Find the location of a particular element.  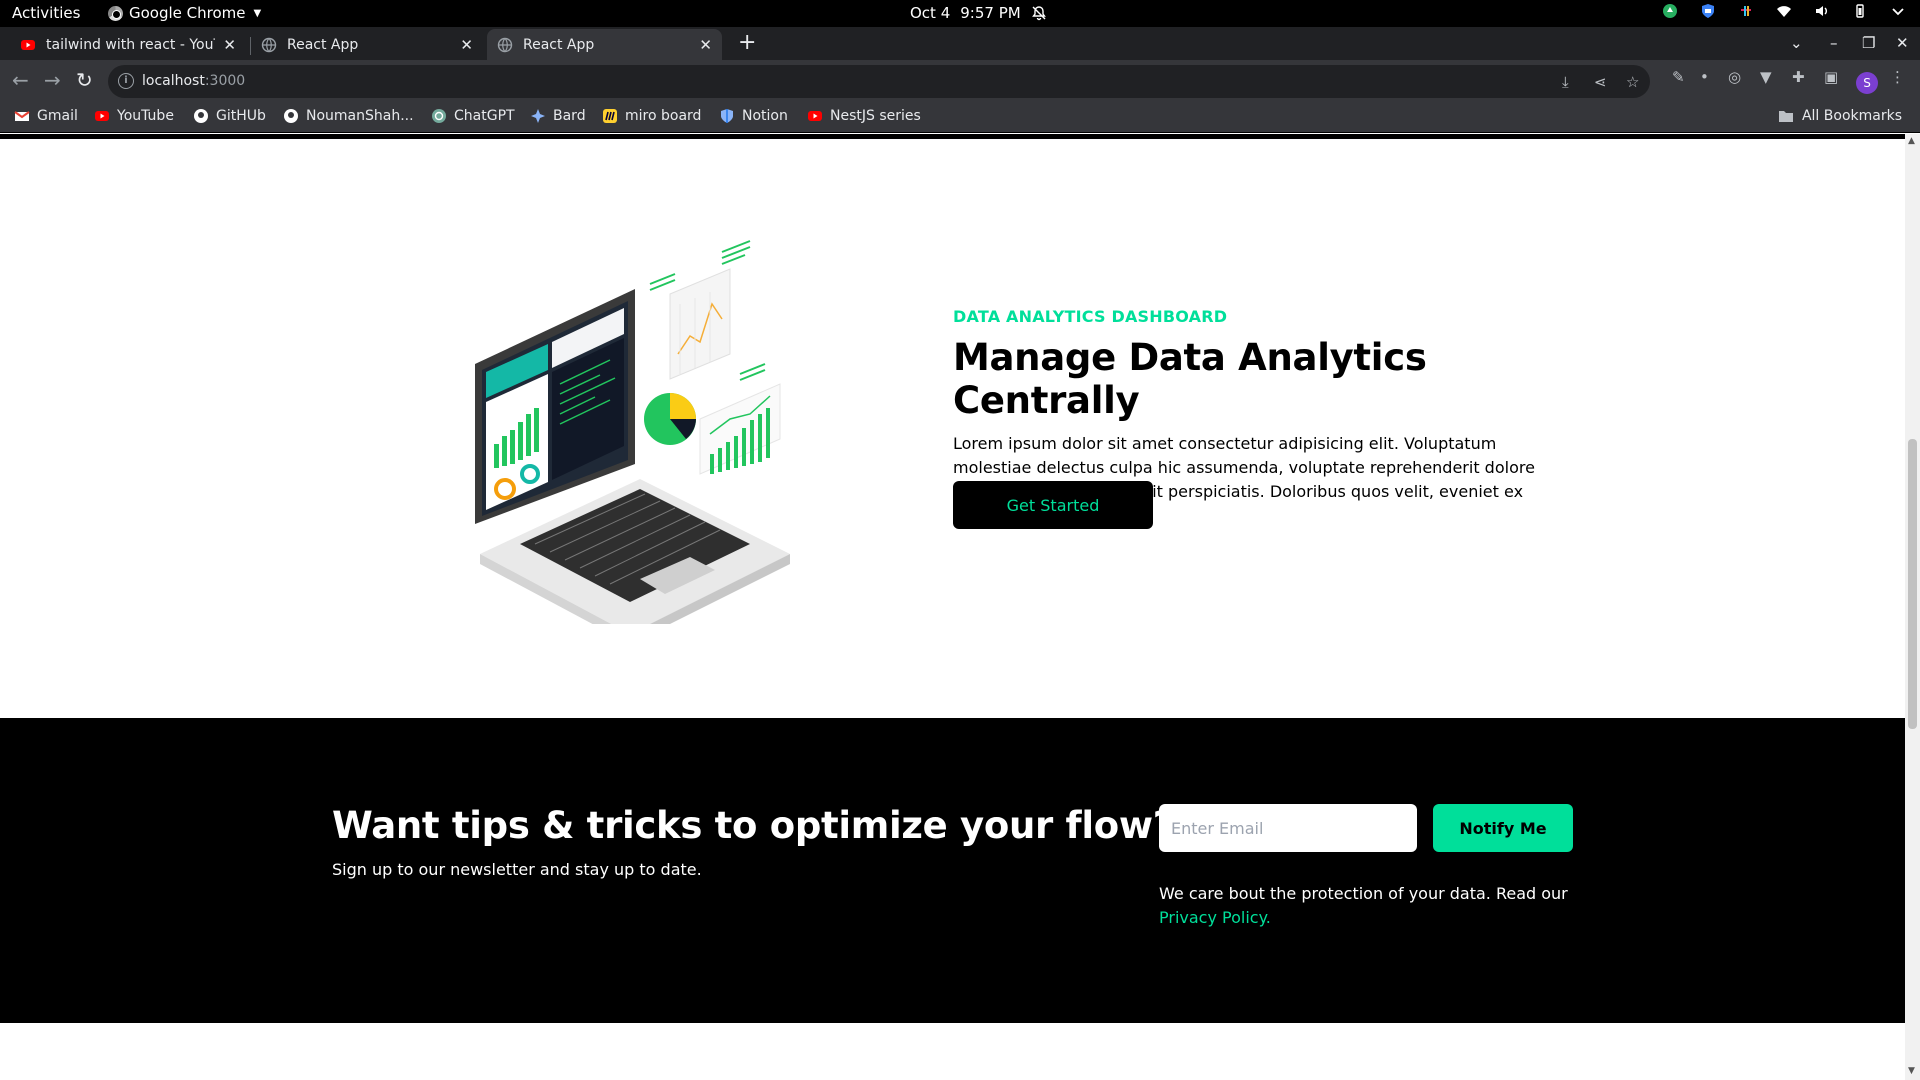

back-icon: ← is located at coordinates (20, 80).